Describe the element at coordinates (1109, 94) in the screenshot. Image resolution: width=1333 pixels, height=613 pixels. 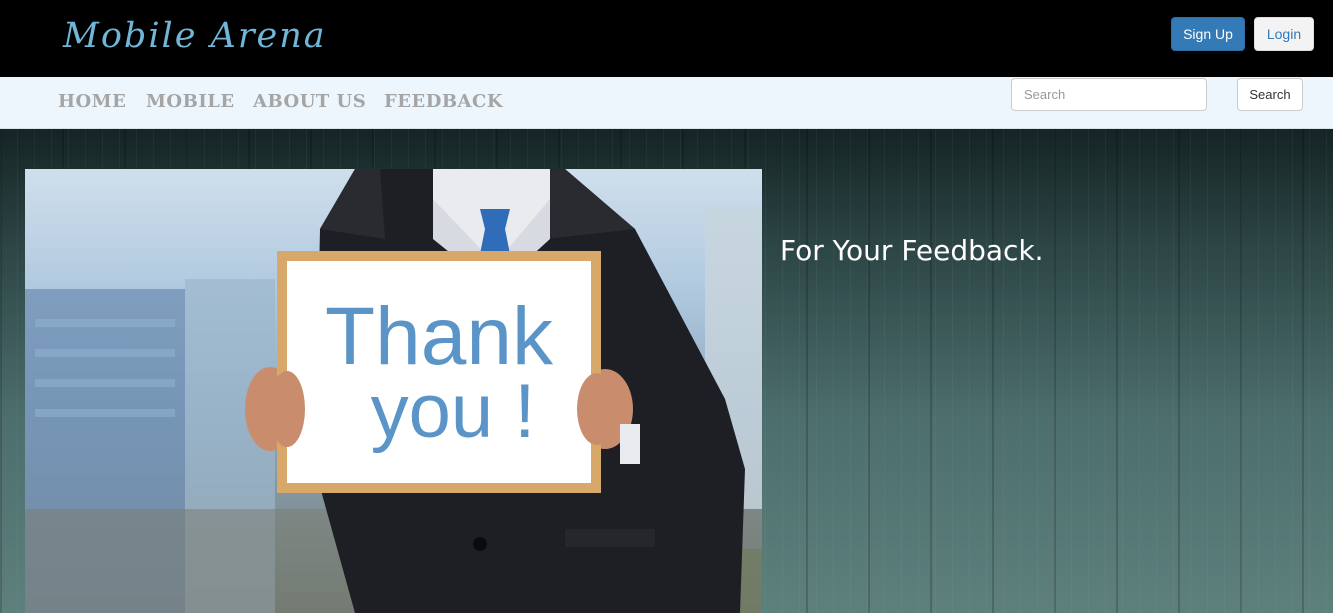
I see `search-input` at that location.